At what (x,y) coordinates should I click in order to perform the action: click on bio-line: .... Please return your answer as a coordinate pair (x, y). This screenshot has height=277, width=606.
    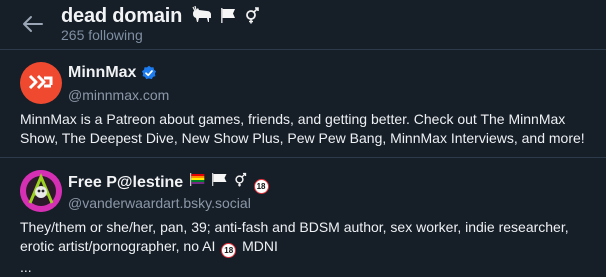
    Looking at the image, I should click on (26, 267).